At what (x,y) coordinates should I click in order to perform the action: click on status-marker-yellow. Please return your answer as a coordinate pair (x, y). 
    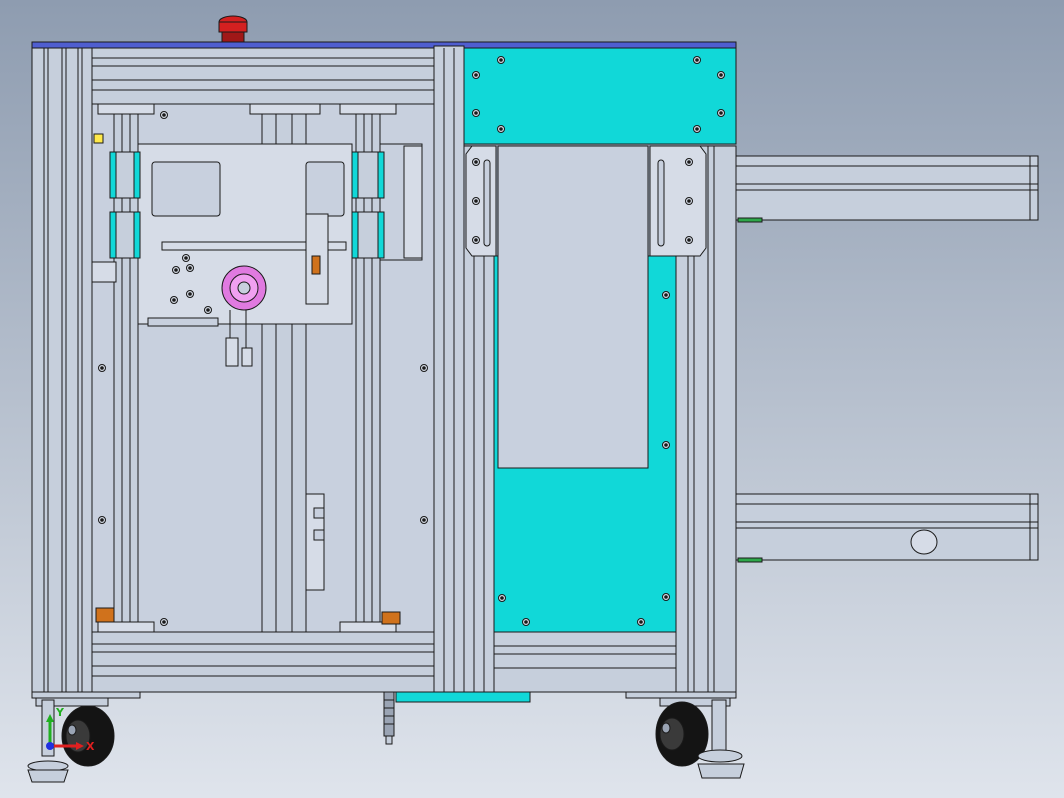
    Looking at the image, I should click on (98, 138).